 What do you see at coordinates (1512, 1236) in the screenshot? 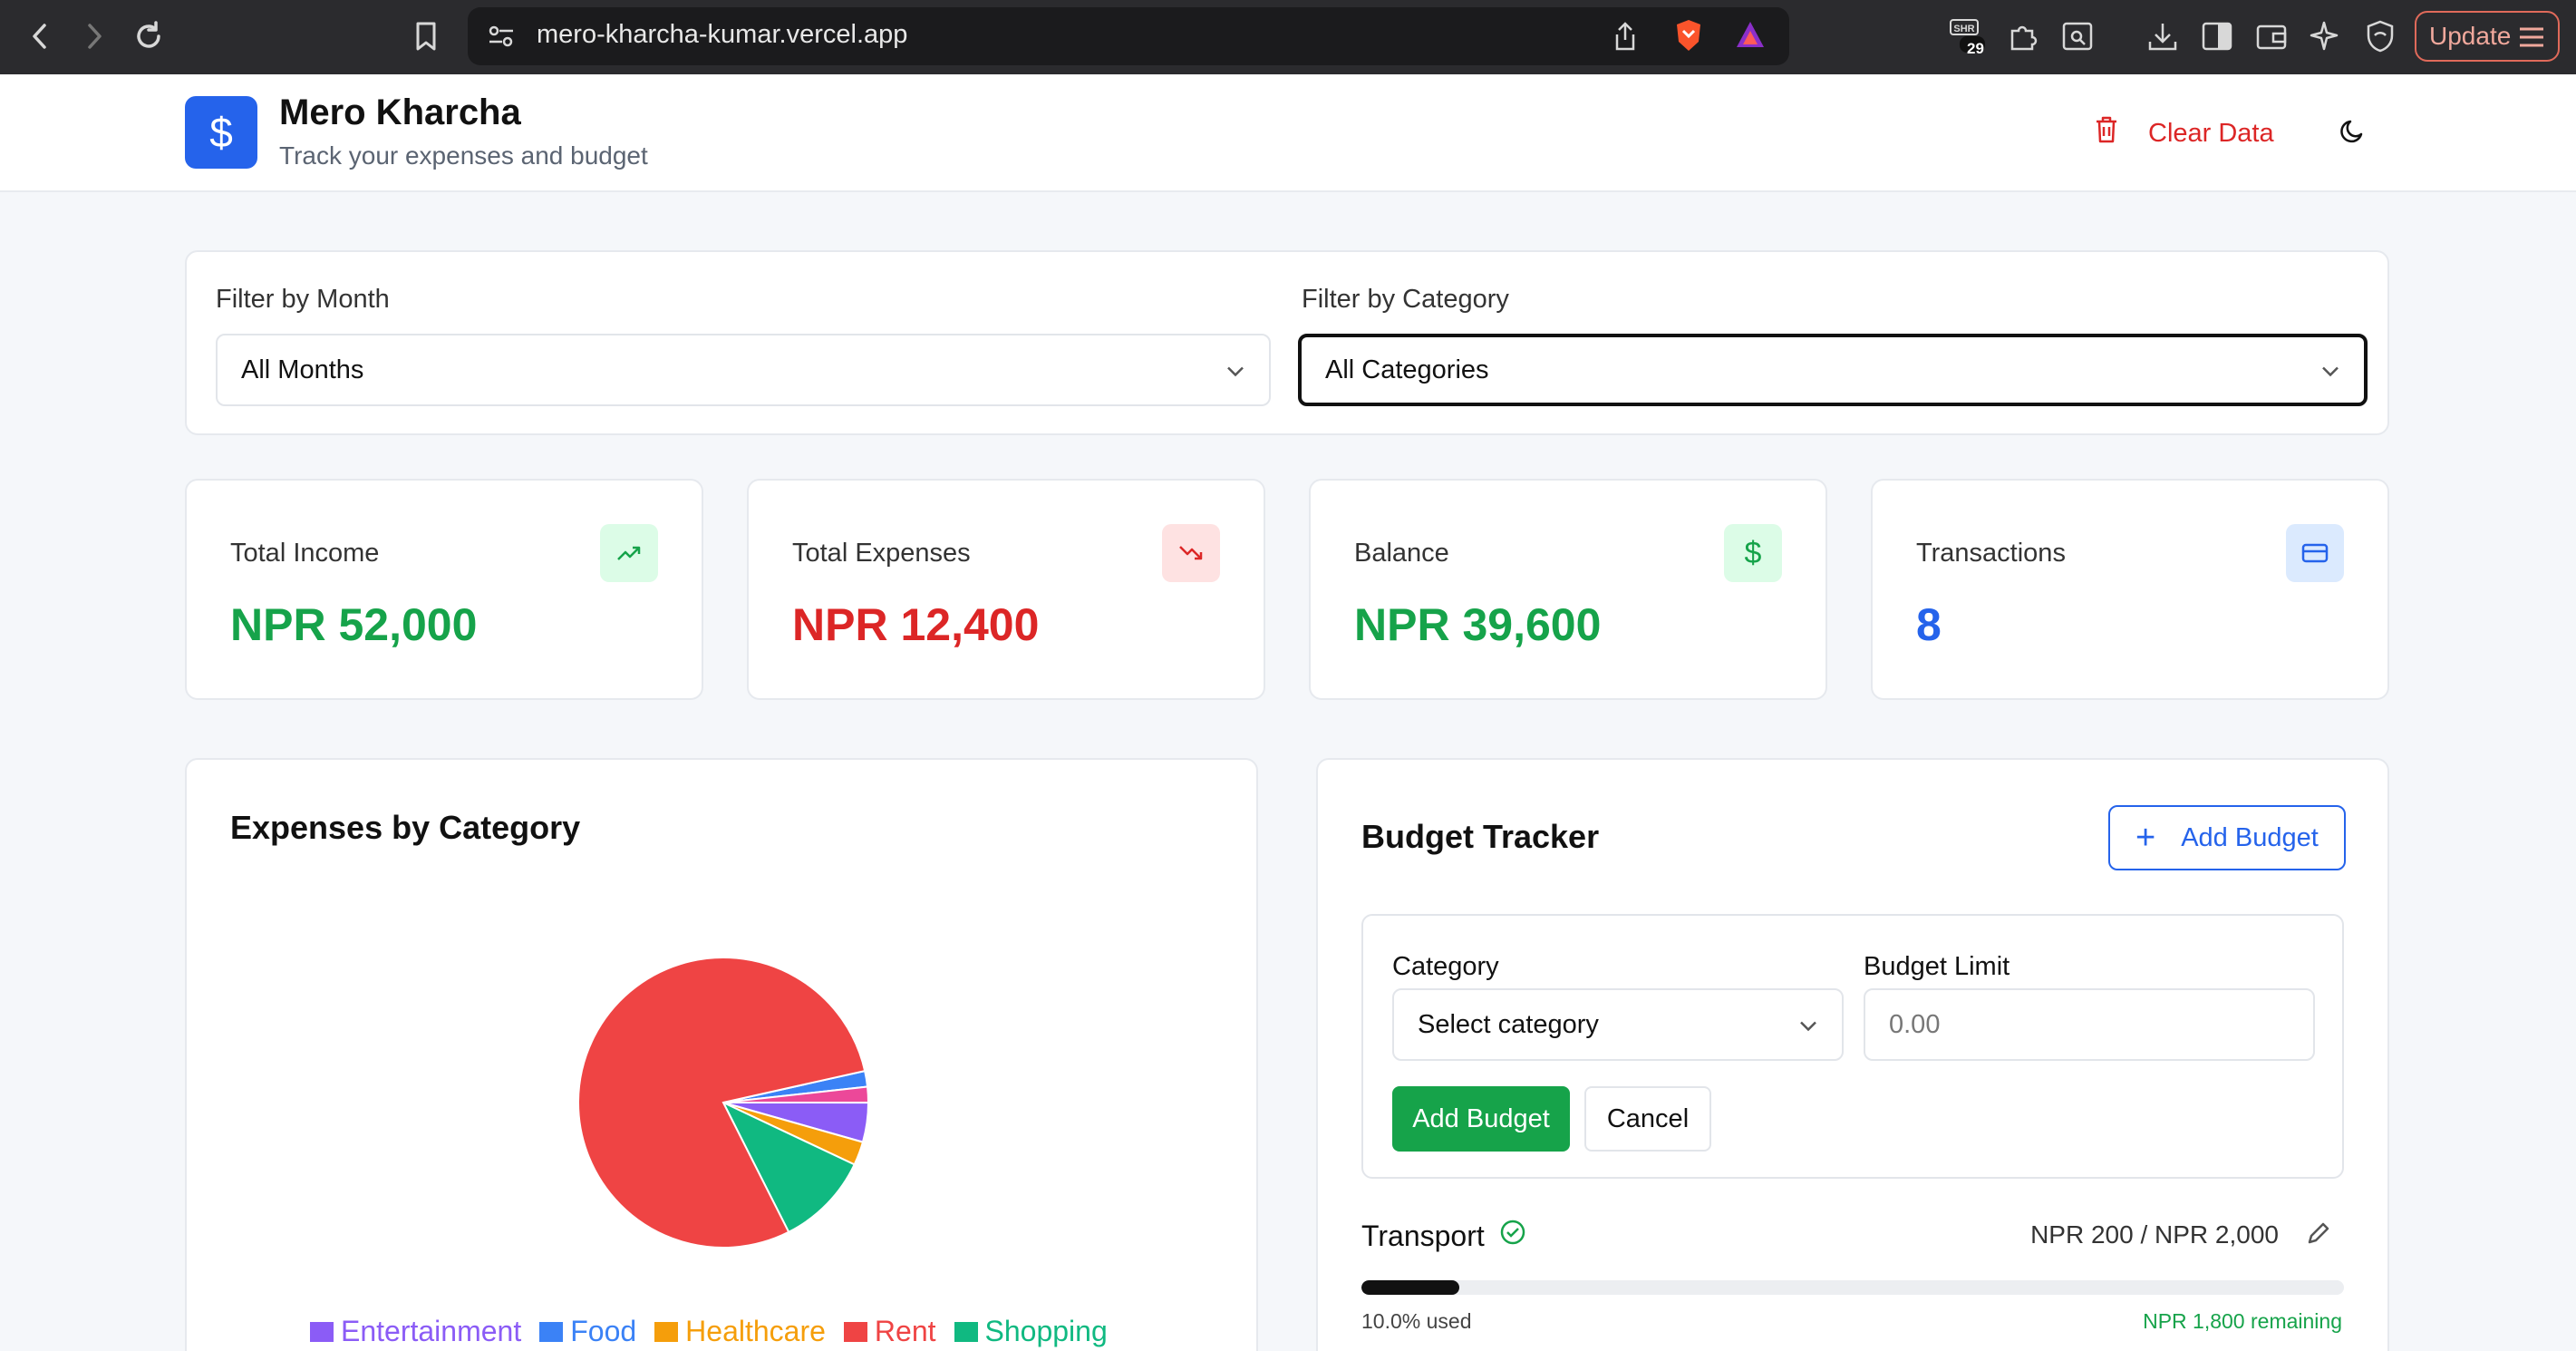
I see `check-circle-icon` at bounding box center [1512, 1236].